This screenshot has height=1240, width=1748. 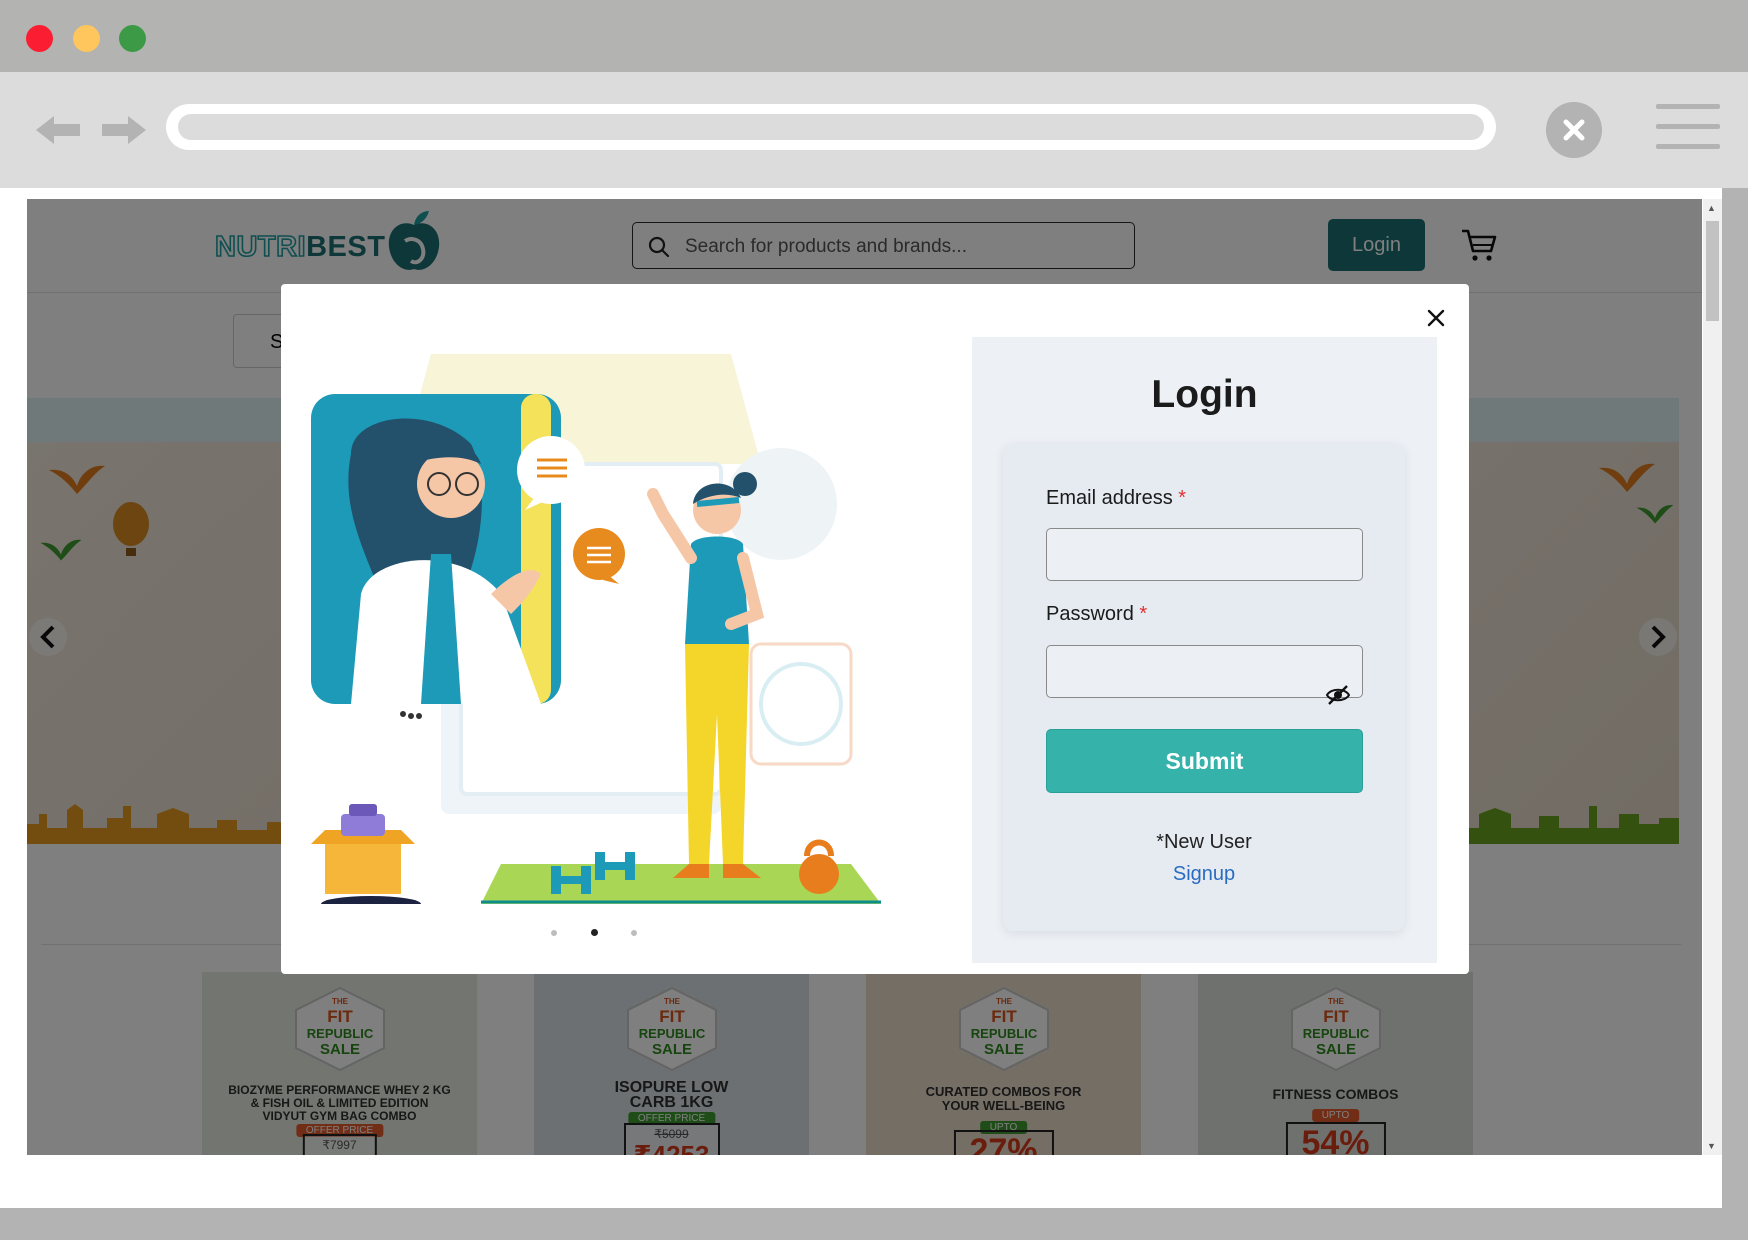 What do you see at coordinates (831, 127) in the screenshot?
I see `address-bar` at bounding box center [831, 127].